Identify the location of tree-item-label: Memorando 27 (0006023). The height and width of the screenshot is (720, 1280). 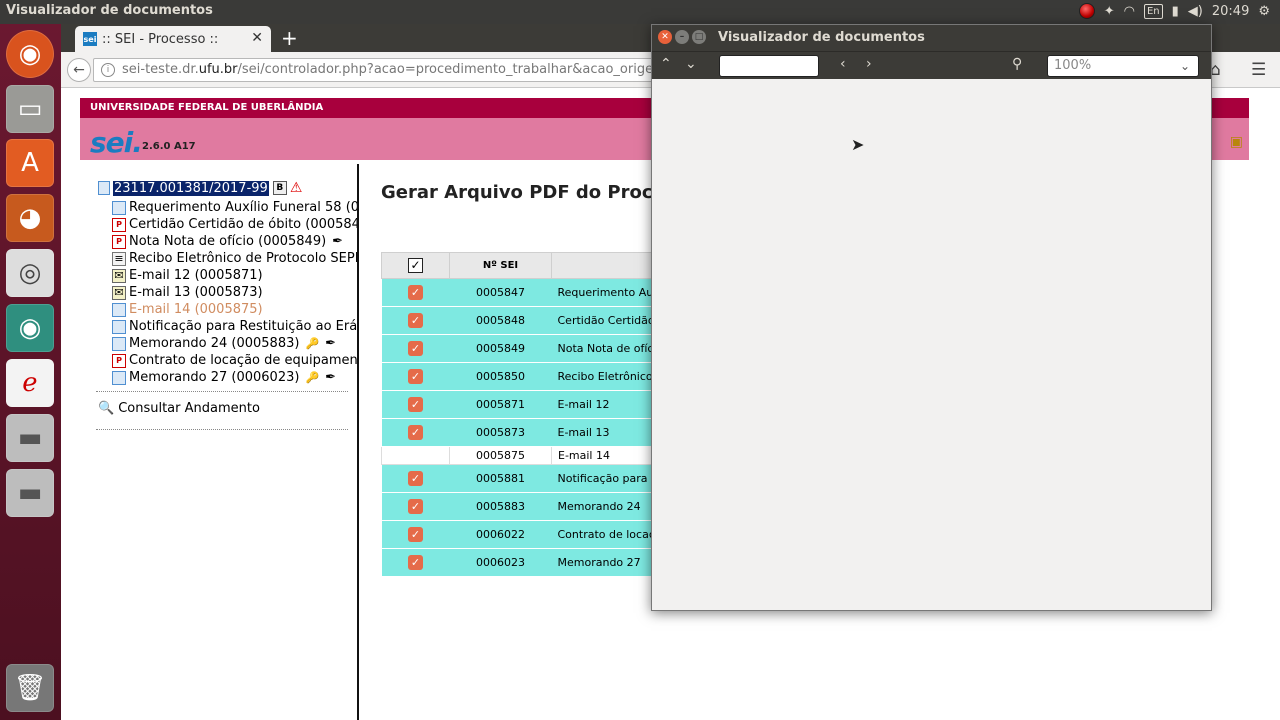
(214, 377).